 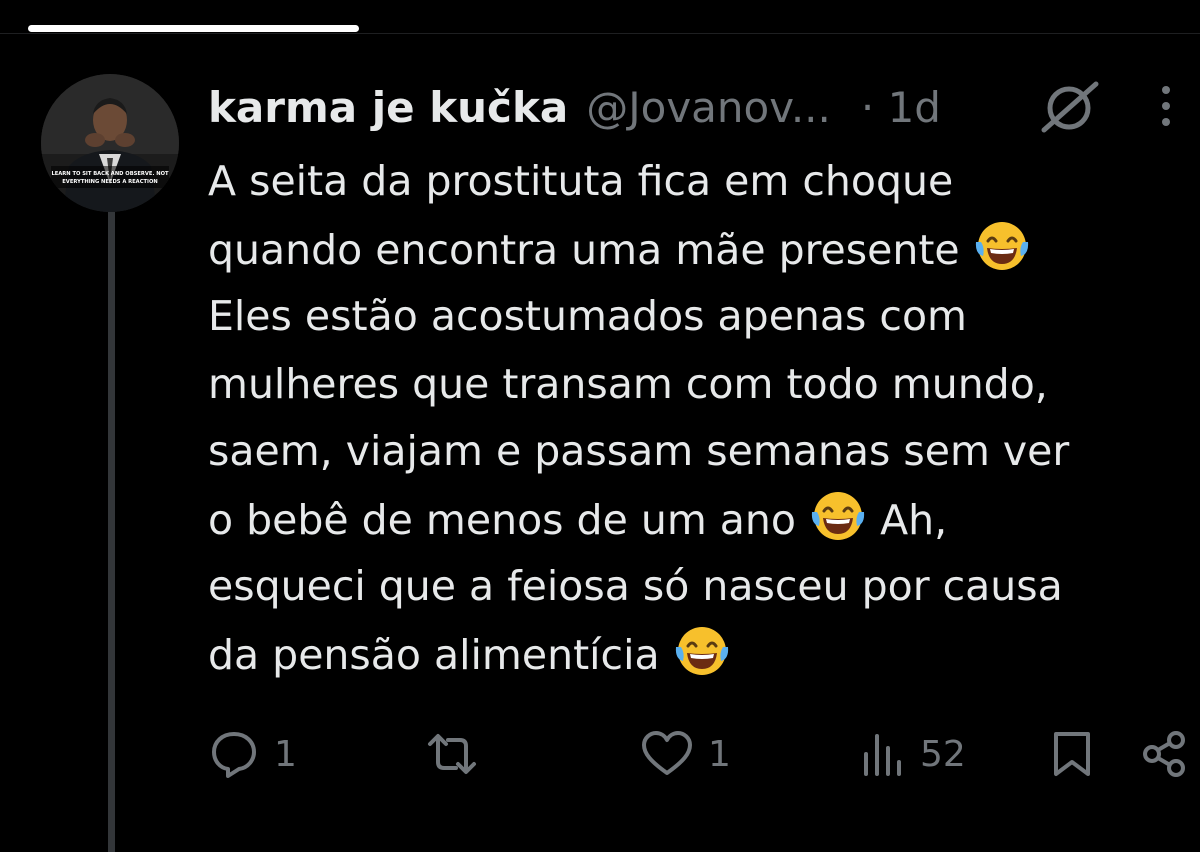 What do you see at coordinates (628, 383) in the screenshot?
I see `tweet-line-4: mulheres que transam com todo mundo,` at bounding box center [628, 383].